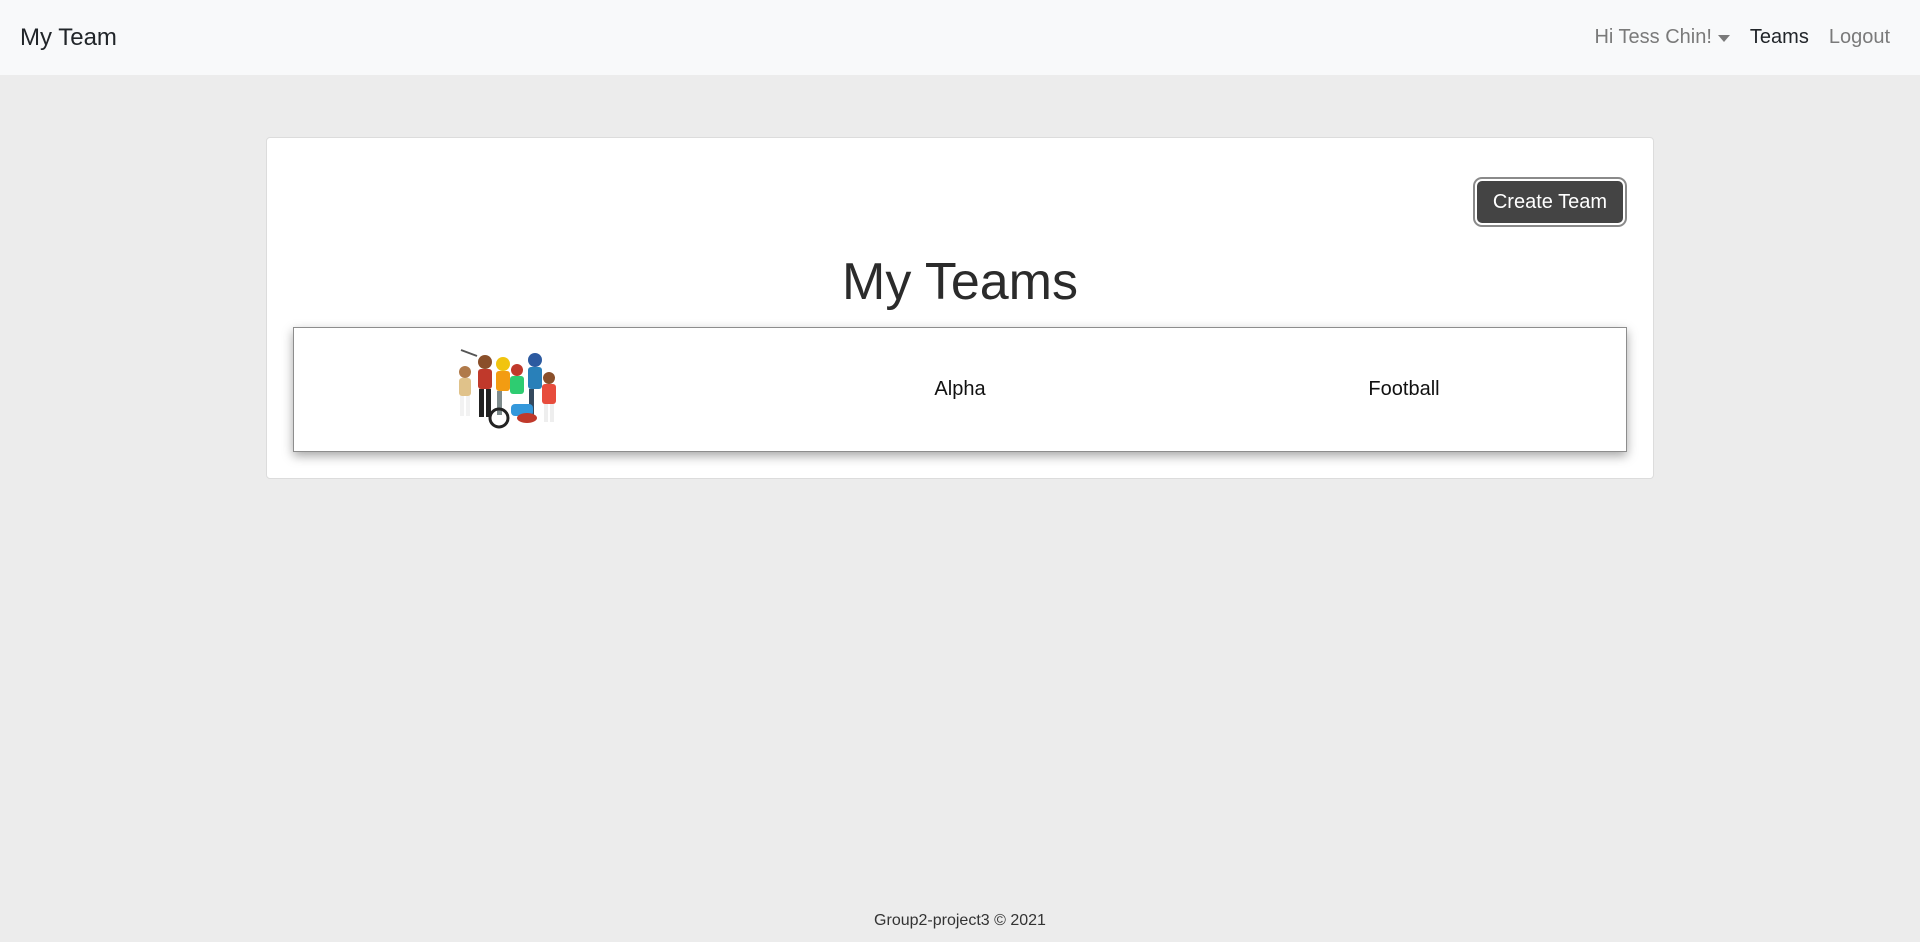 The width and height of the screenshot is (1920, 942). Describe the element at coordinates (1779, 37) in the screenshot. I see `teams-link: Teams` at that location.